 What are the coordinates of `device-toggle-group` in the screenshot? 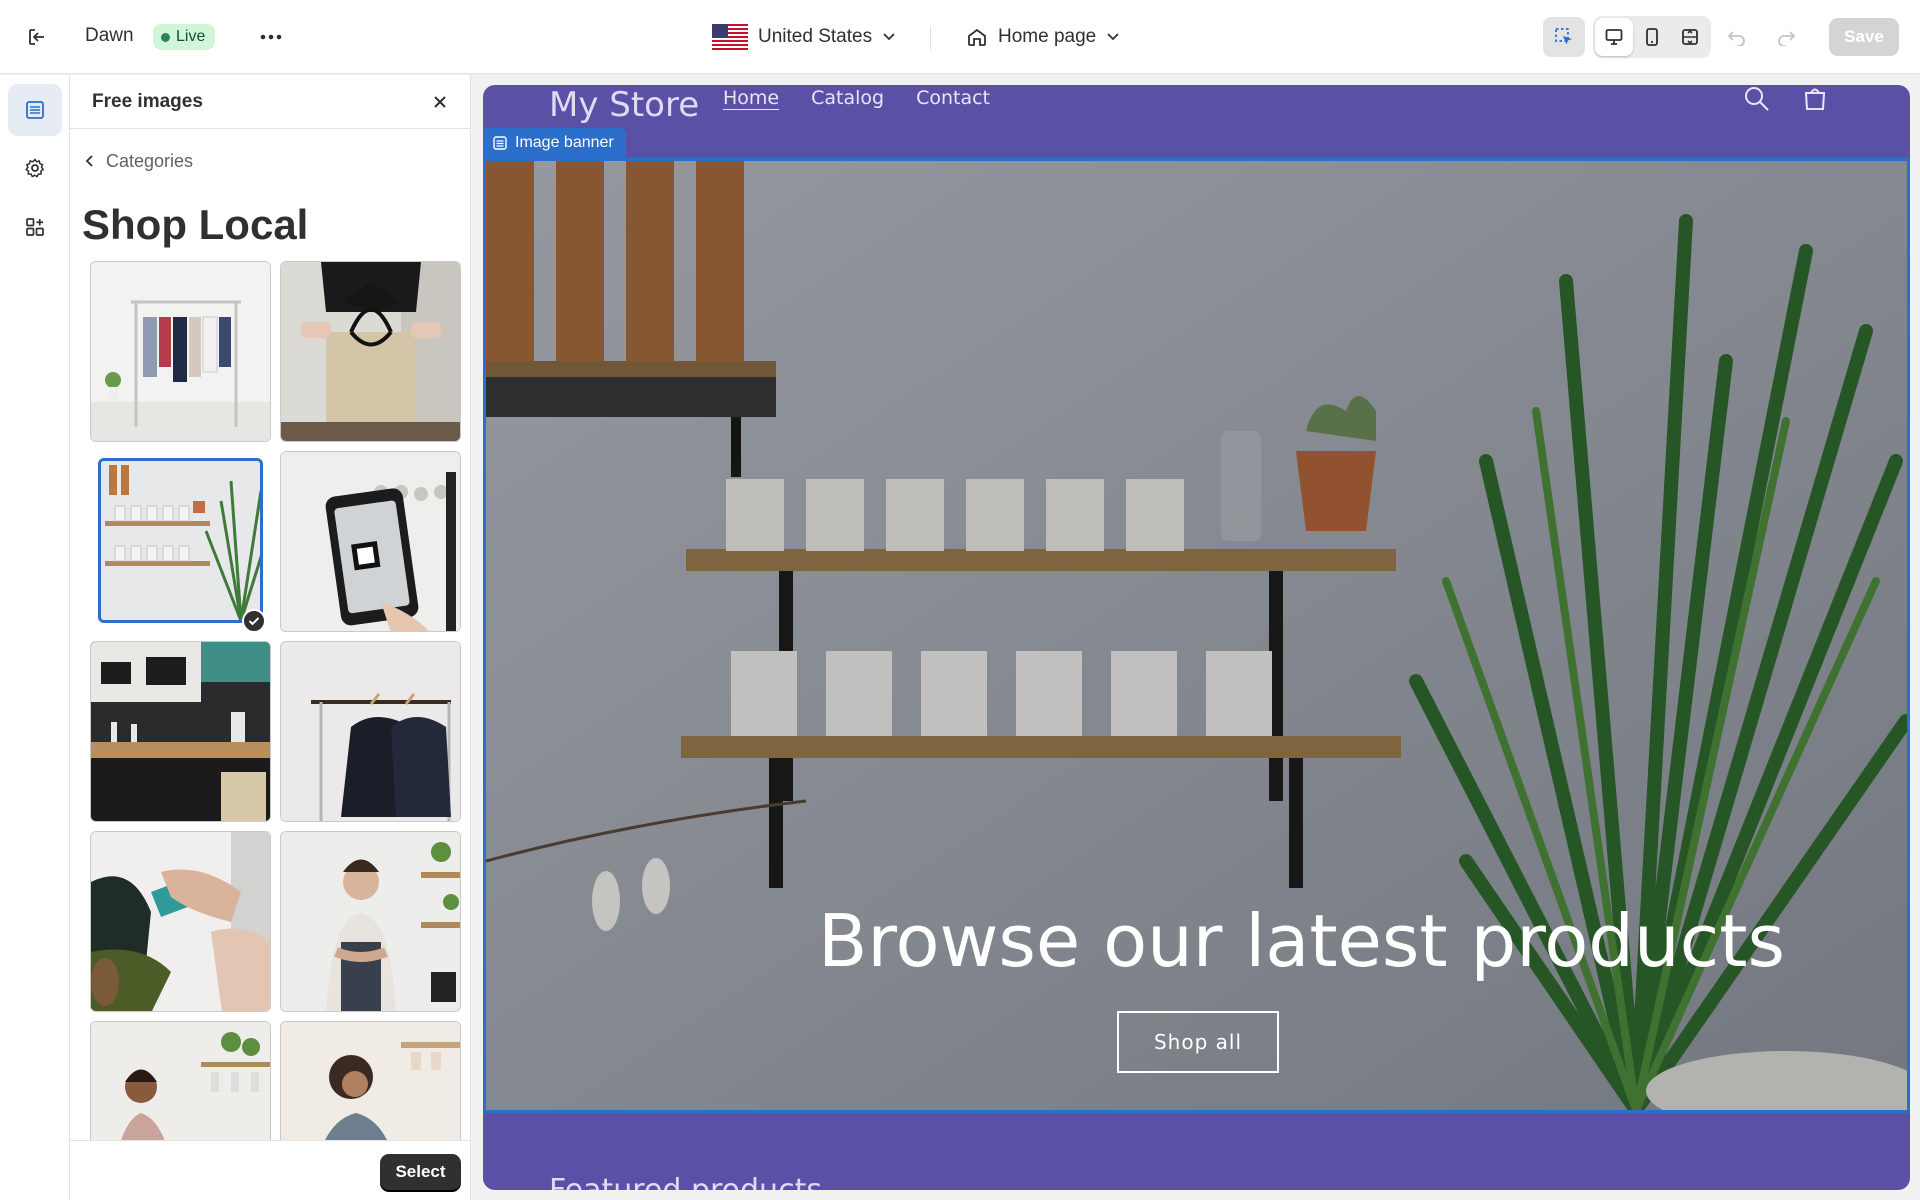 It's located at (1652, 37).